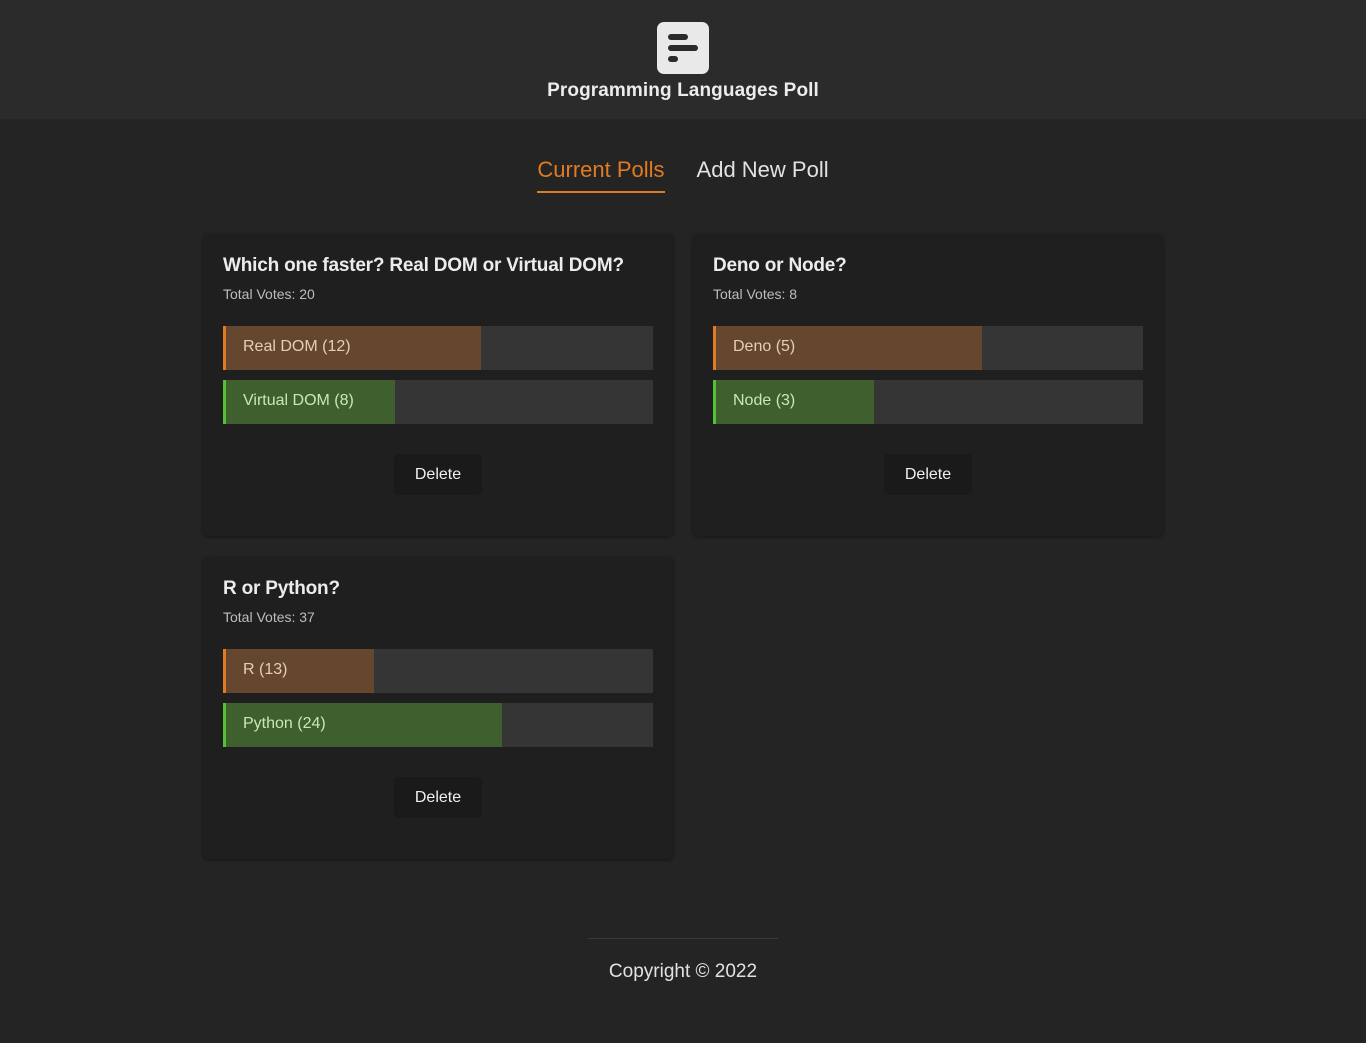 Image resolution: width=1366 pixels, height=1043 pixels. Describe the element at coordinates (683, 938) in the screenshot. I see `footer-divider` at that location.